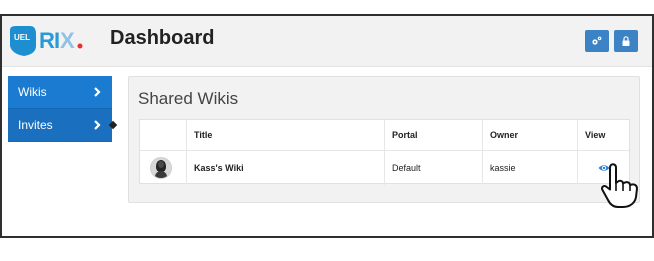  I want to click on svg-text: X, so click(67, 40).